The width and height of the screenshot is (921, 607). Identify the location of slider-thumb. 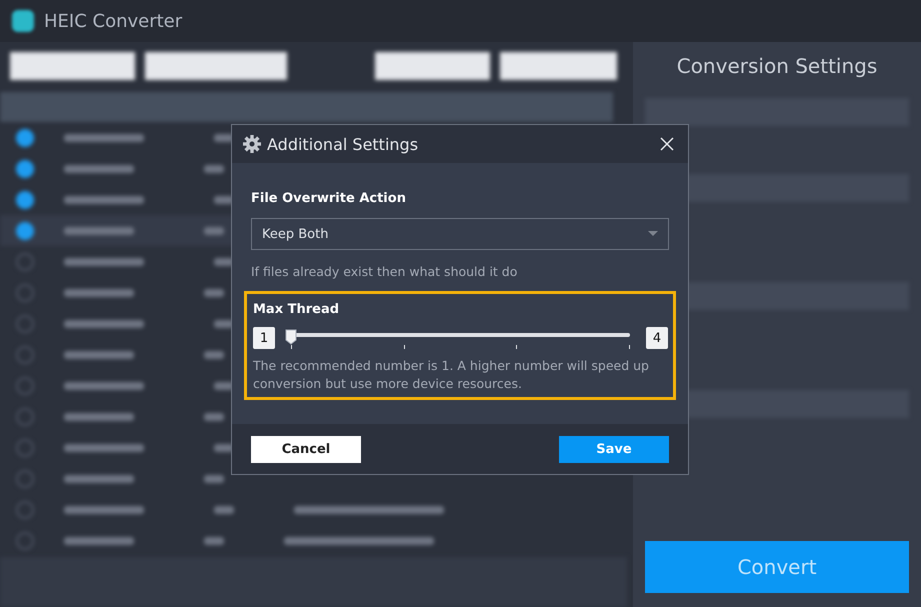
(291, 337).